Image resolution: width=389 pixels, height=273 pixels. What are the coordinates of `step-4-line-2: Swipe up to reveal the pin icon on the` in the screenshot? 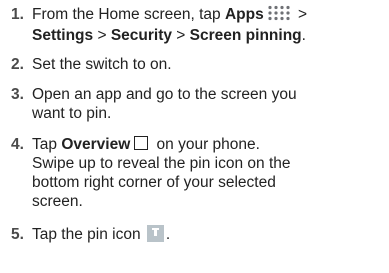 It's located at (161, 163).